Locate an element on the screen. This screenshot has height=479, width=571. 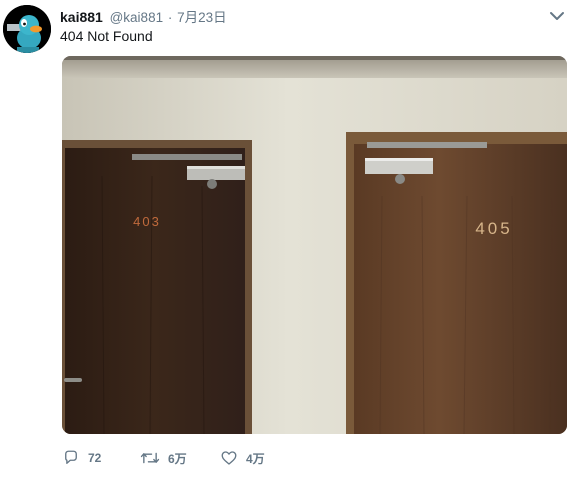
retweet-count: 6万 is located at coordinates (177, 458).